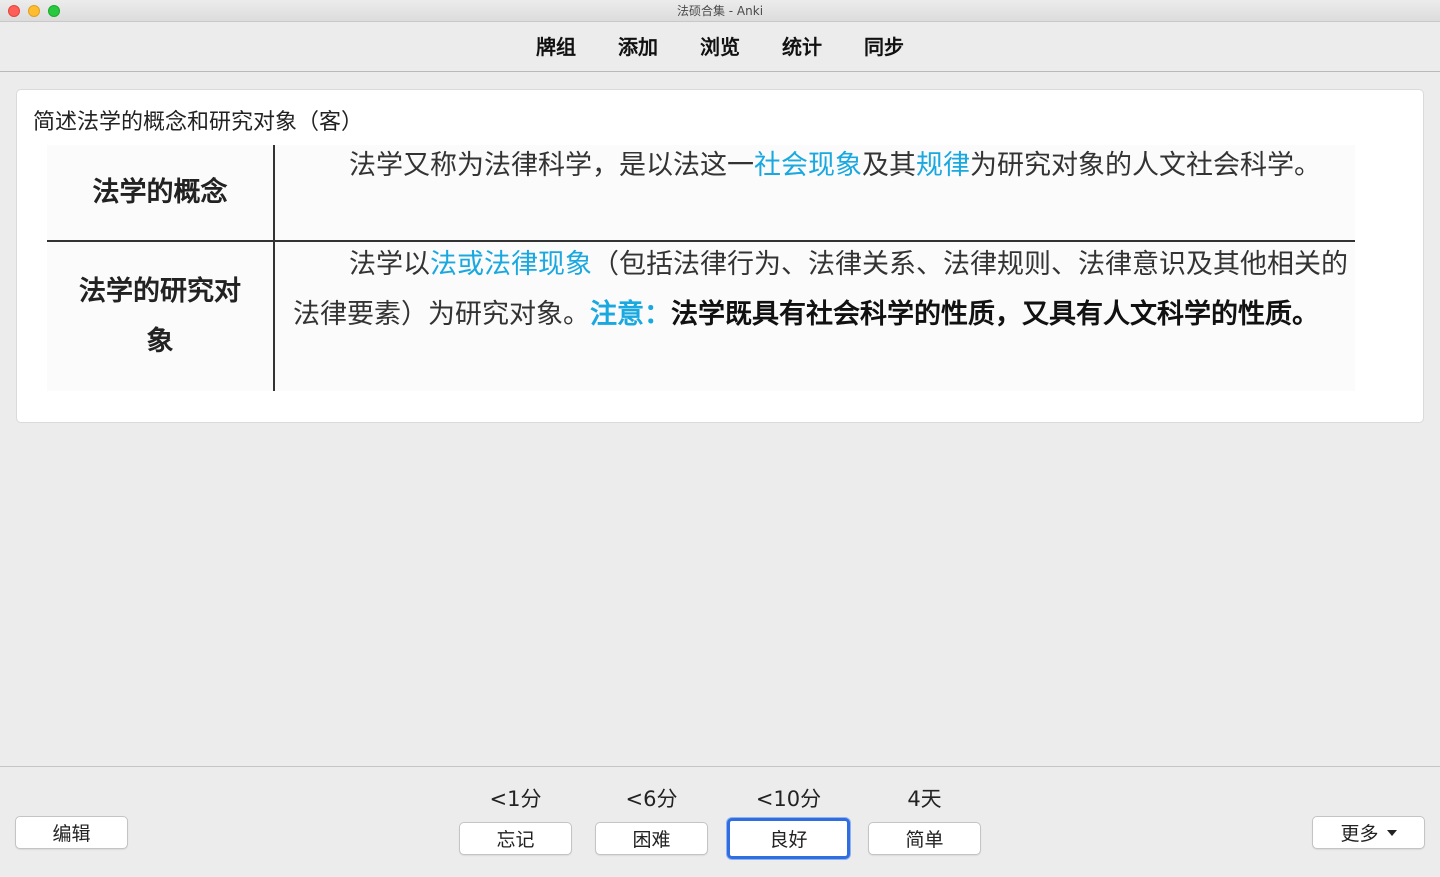 This screenshot has height=877, width=1440. I want to click on toolbar-sync: 同步, so click(884, 47).